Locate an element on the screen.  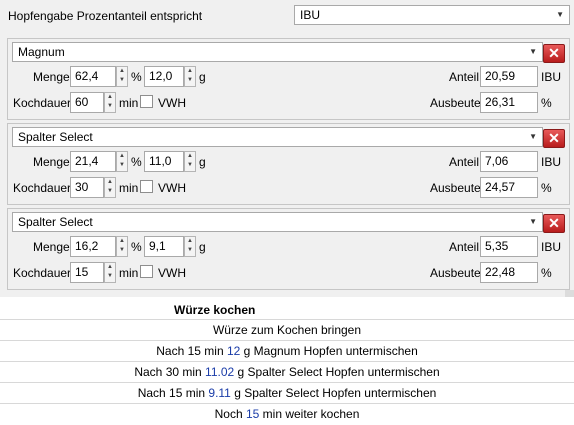
step-text-suffix: min weiter kochen is located at coordinates (309, 414).